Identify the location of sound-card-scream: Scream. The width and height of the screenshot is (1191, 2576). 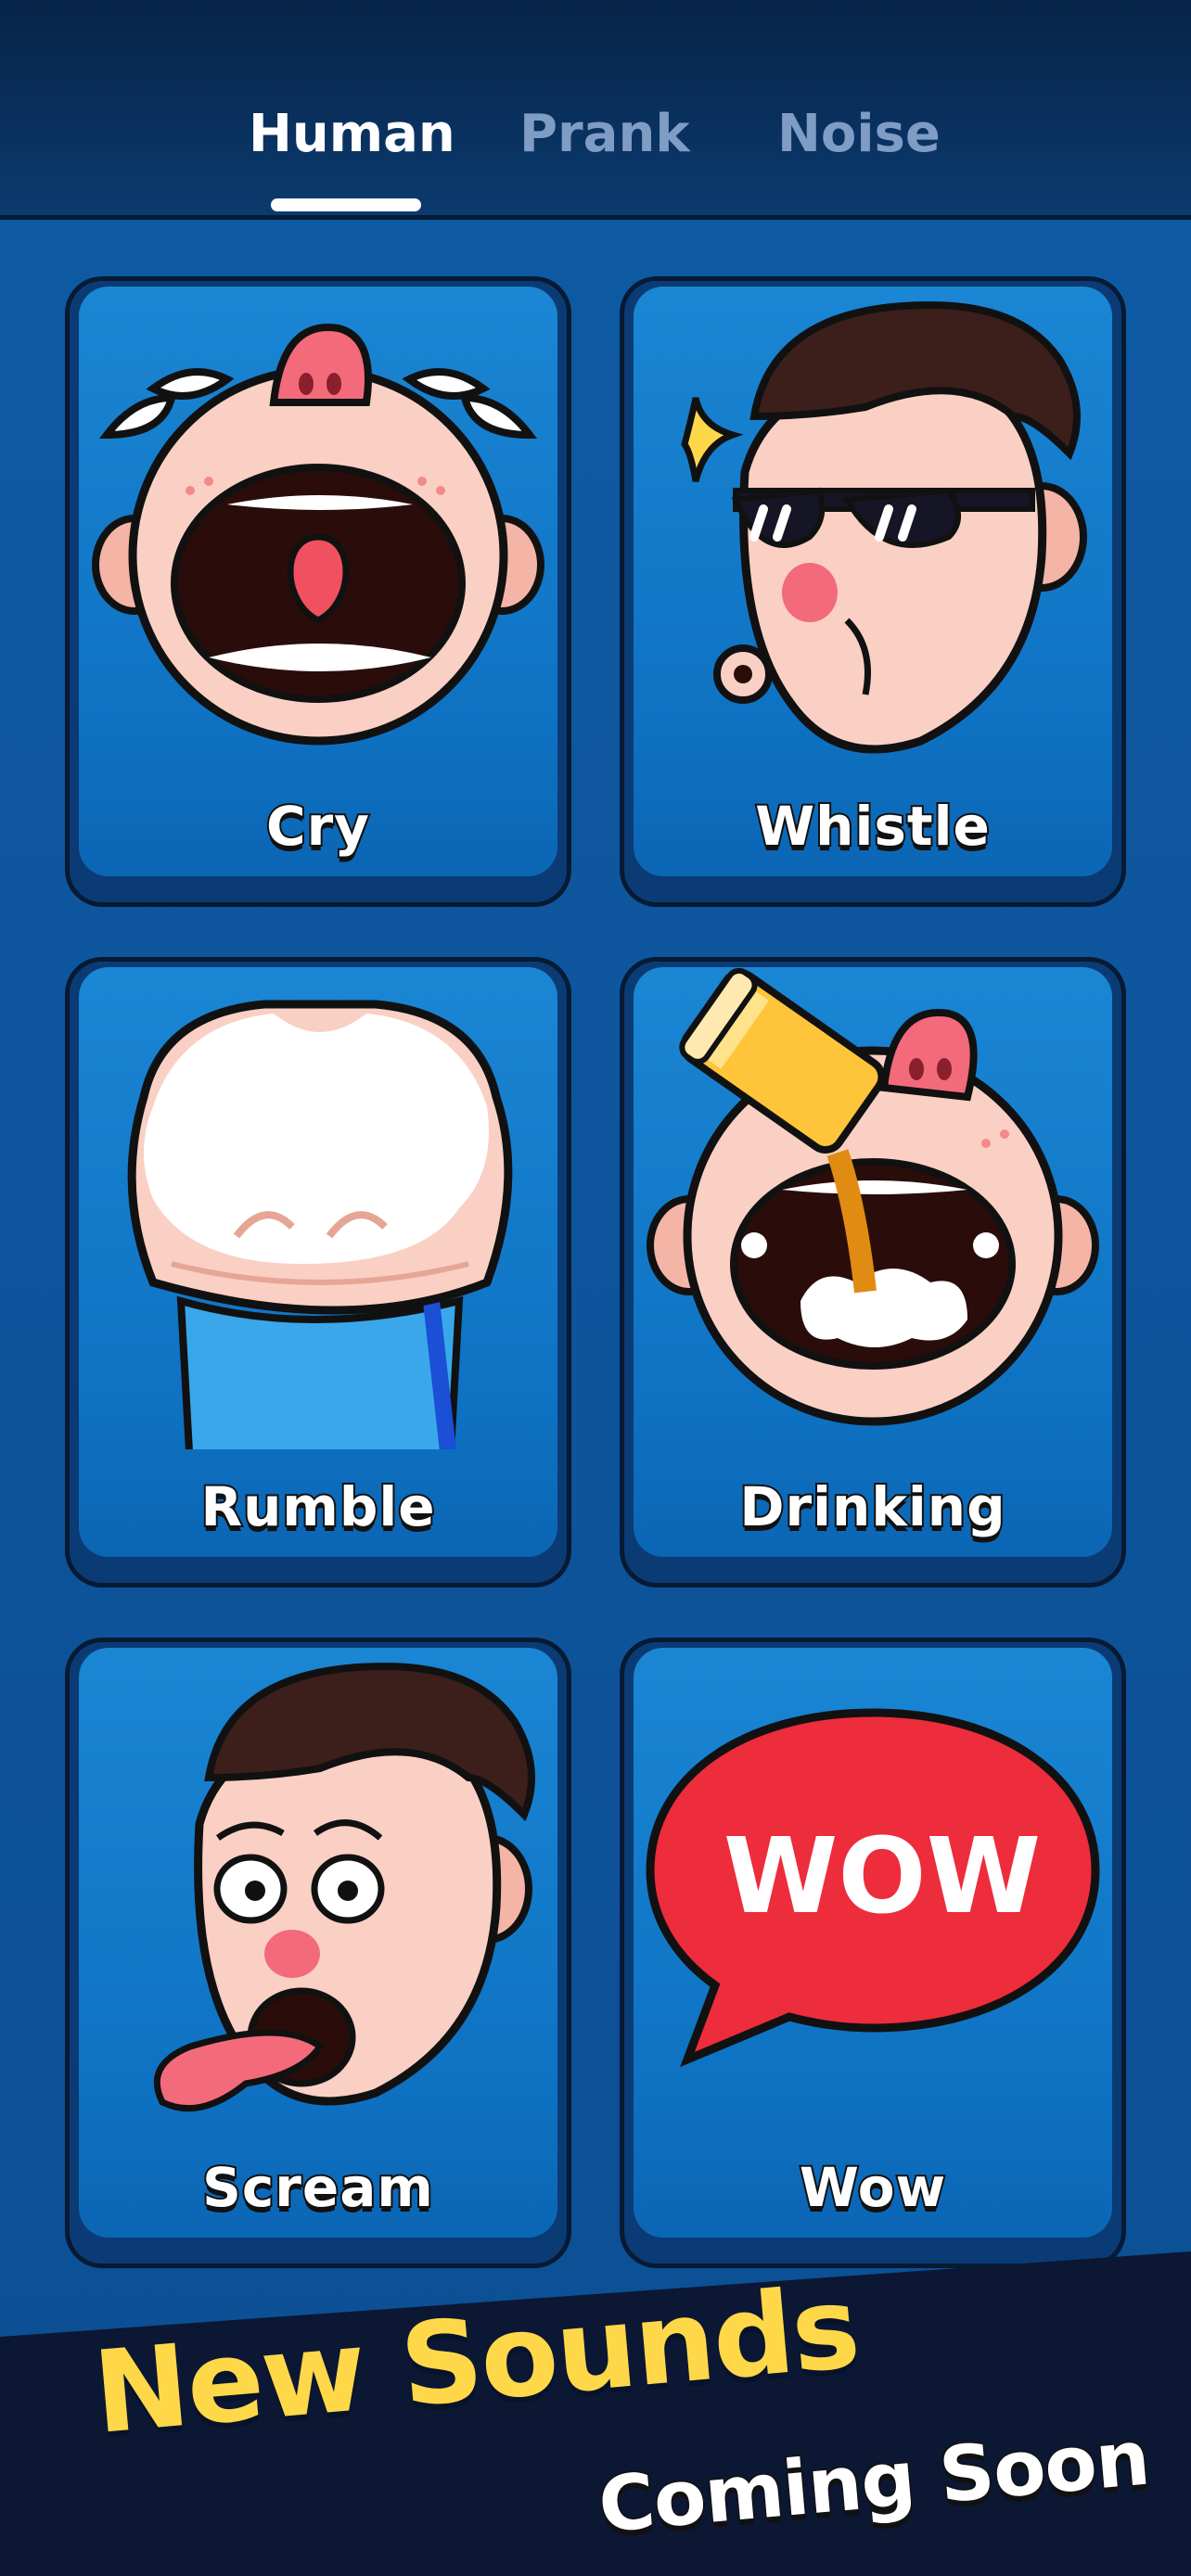
(318, 1953).